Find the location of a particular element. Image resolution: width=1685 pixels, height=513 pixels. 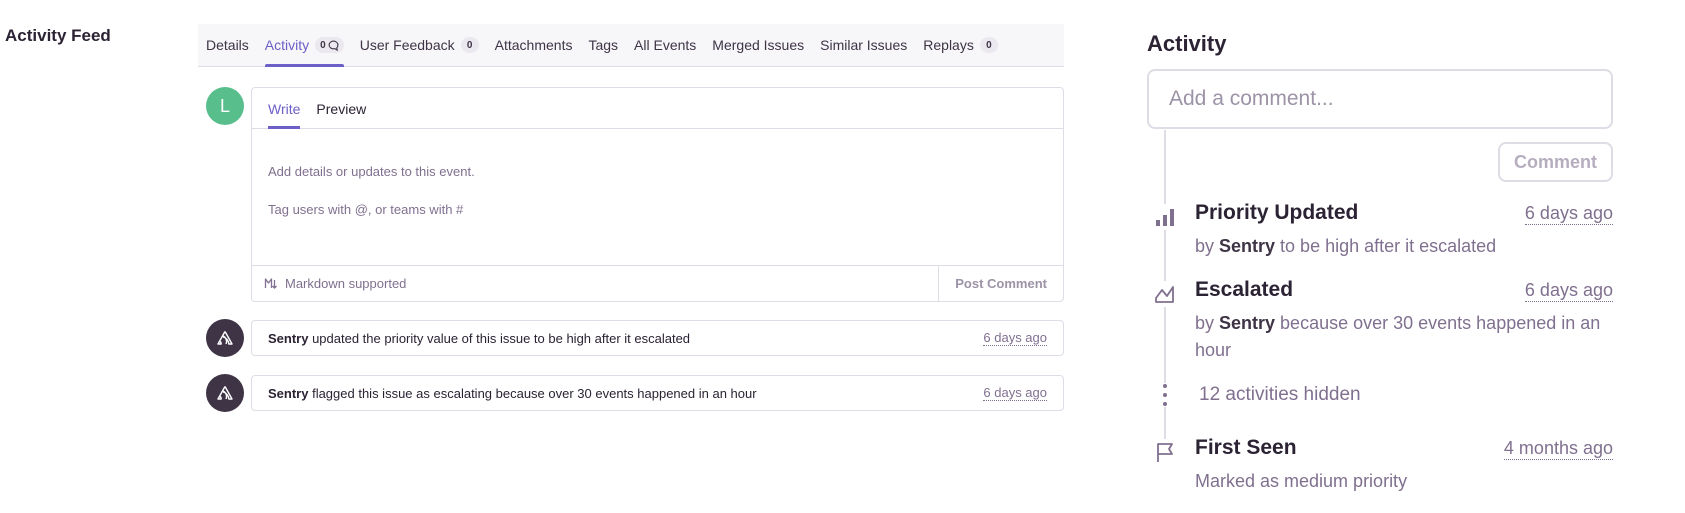

tab-details: Details is located at coordinates (227, 45).